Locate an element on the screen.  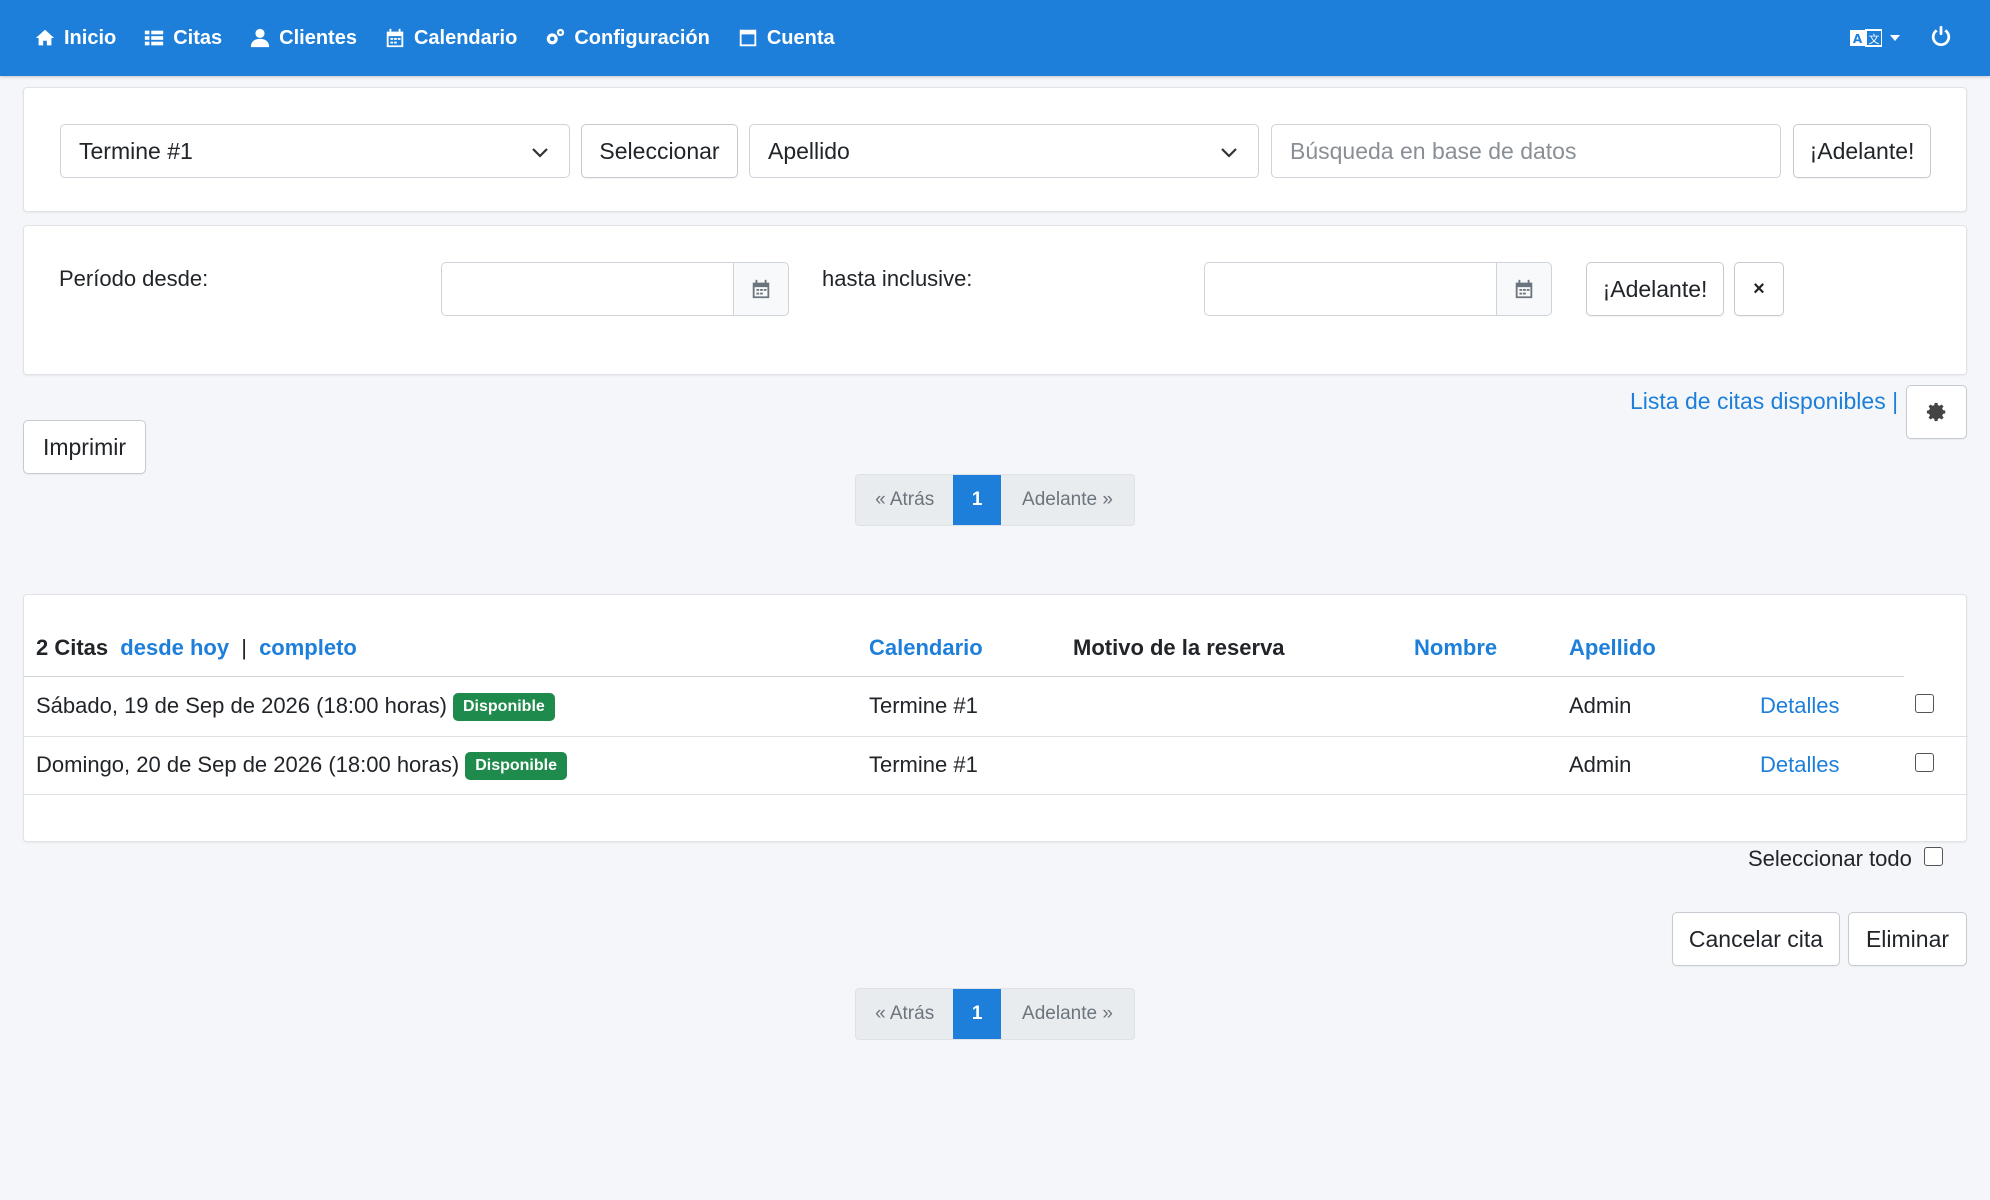
settings-button is located at coordinates (1936, 412).